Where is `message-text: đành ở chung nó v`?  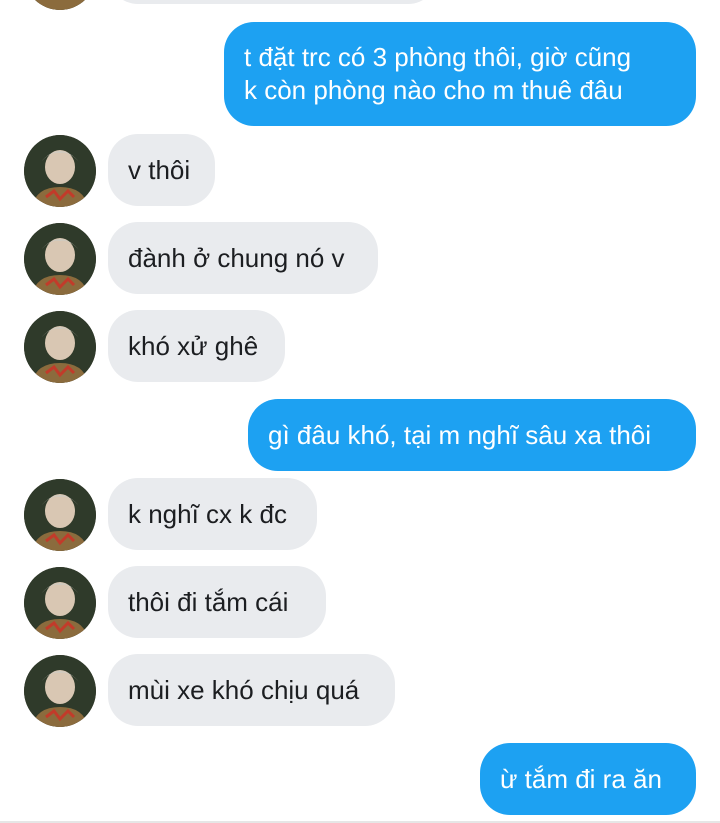 message-text: đành ở chung nó v is located at coordinates (236, 257).